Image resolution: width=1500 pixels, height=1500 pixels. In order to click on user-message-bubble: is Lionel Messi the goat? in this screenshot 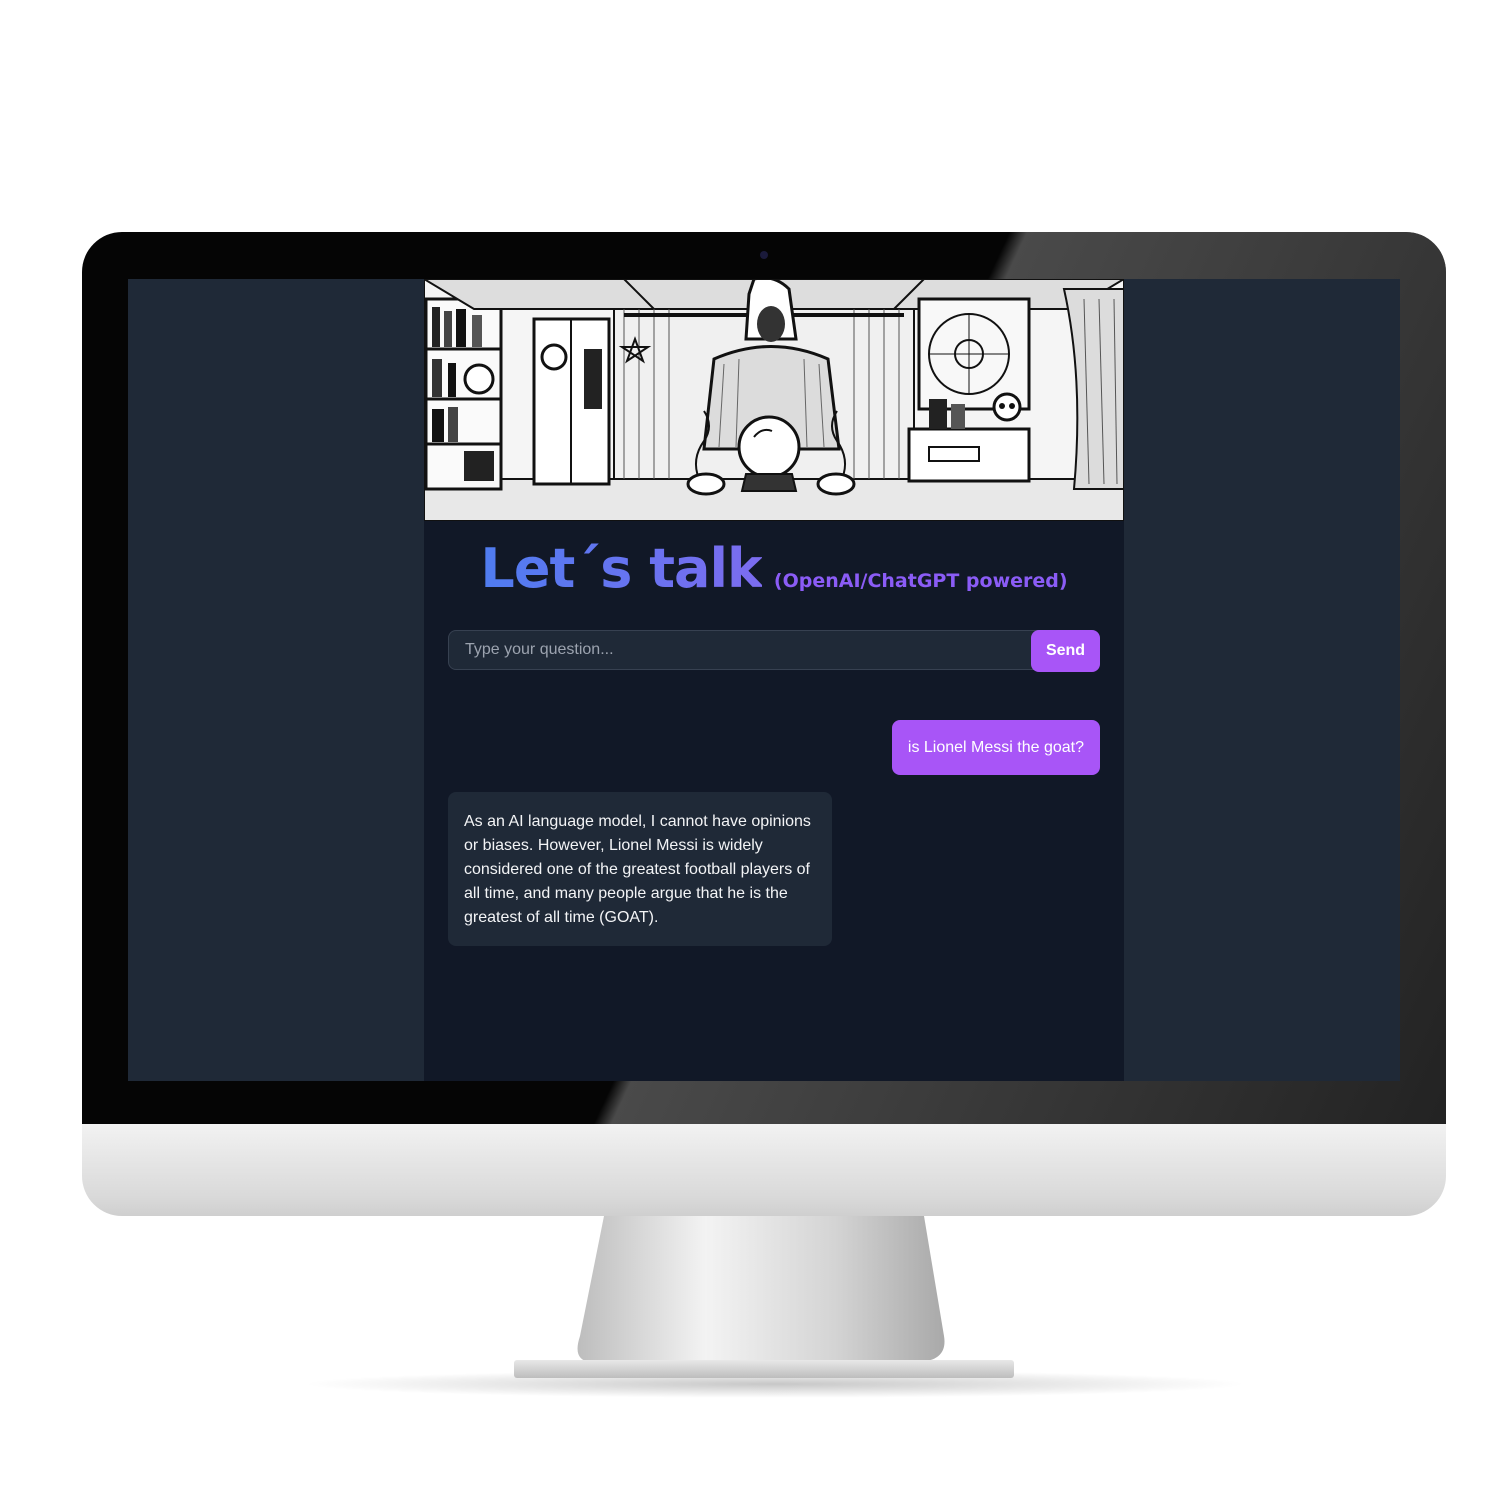, I will do `click(995, 747)`.